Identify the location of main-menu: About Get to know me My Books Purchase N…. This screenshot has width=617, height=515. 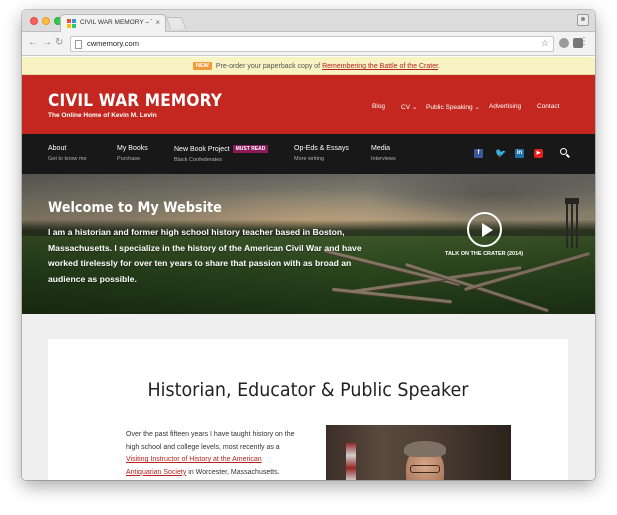
(308, 154).